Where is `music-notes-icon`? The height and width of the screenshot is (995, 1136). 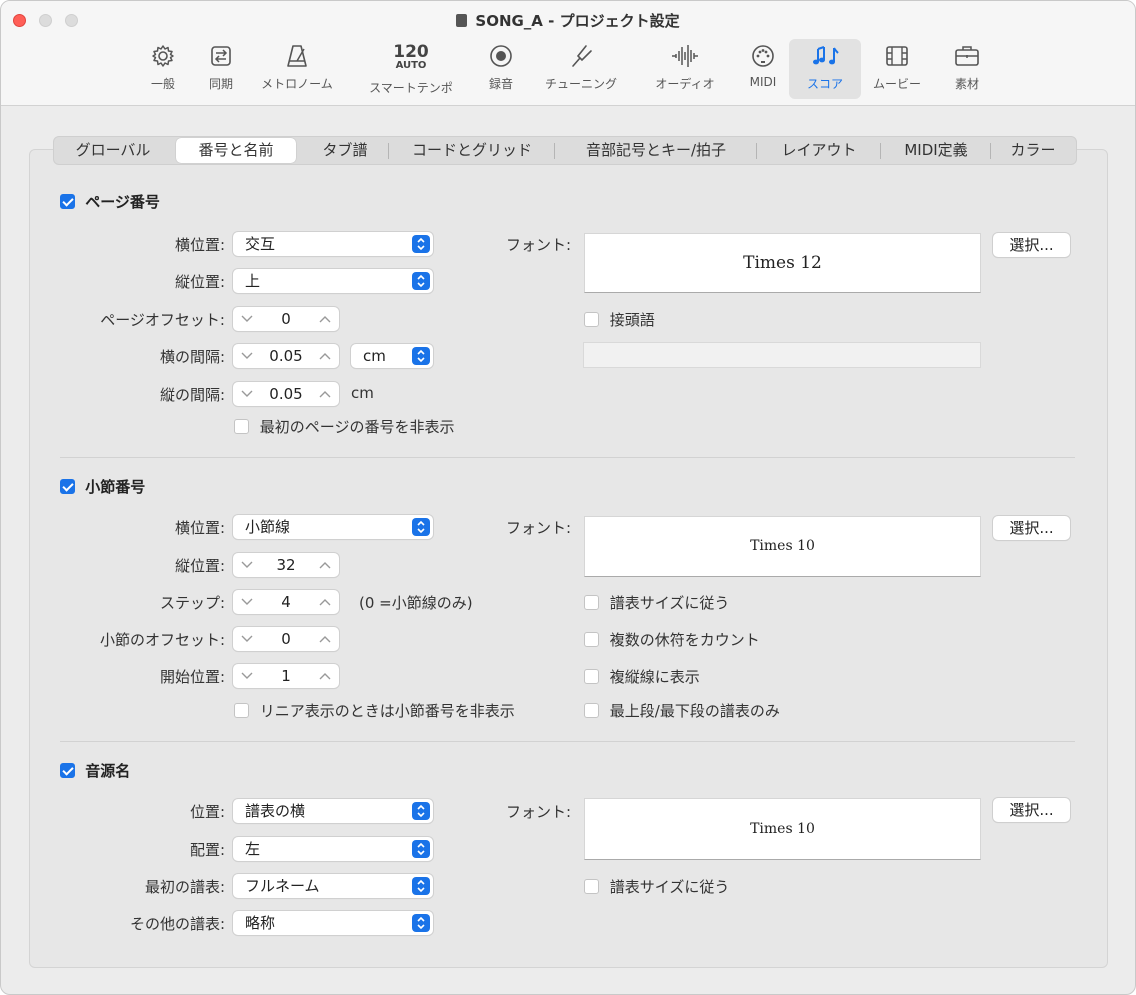
music-notes-icon is located at coordinates (825, 57).